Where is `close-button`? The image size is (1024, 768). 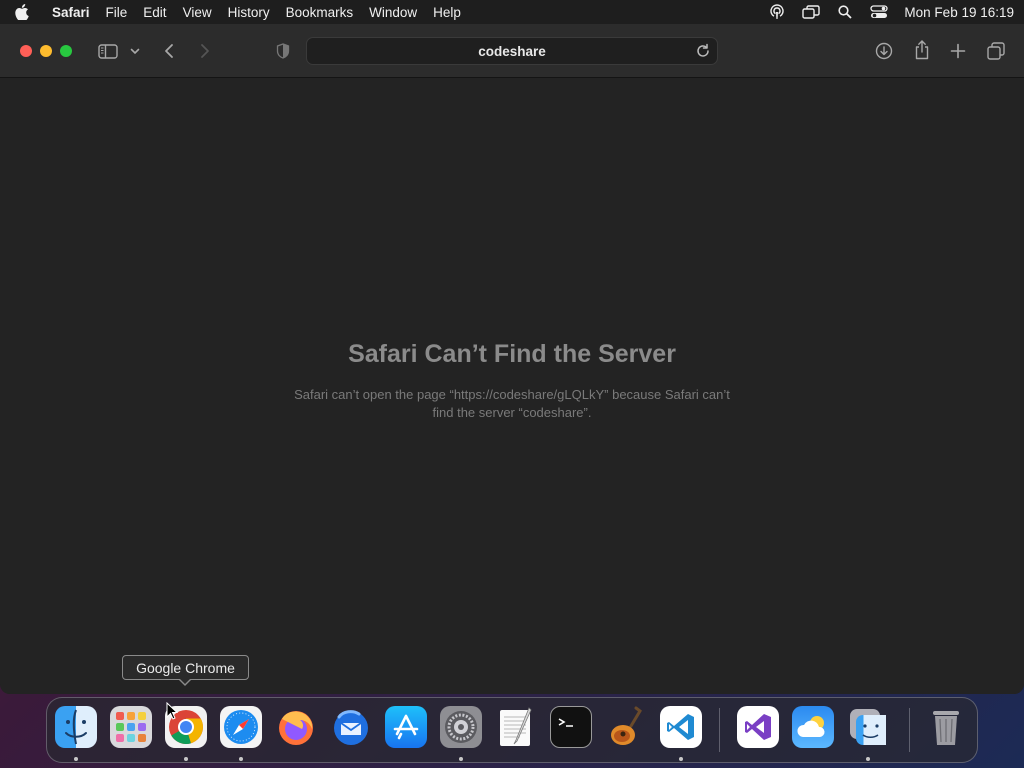
close-button is located at coordinates (26, 50).